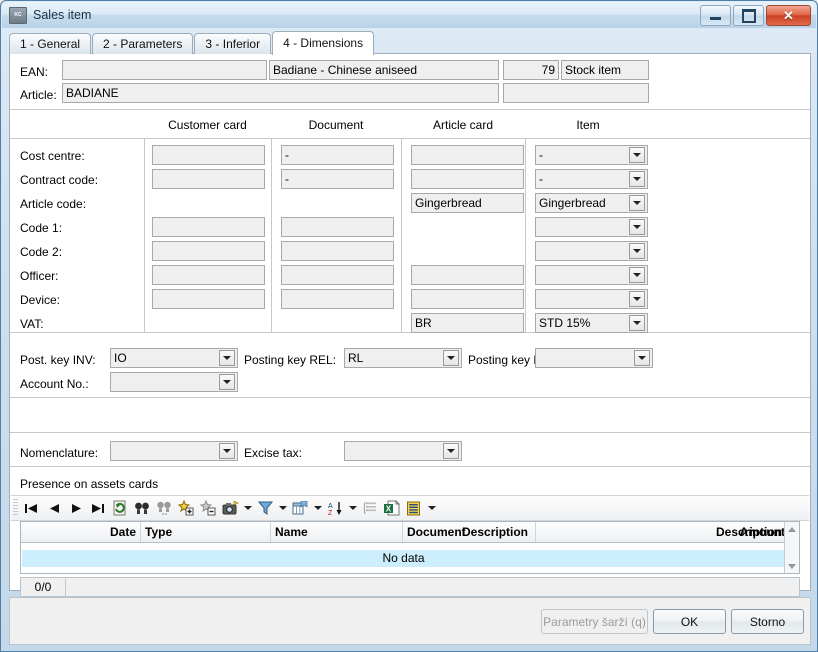  I want to click on contract-code-document-input: -, so click(337, 179).